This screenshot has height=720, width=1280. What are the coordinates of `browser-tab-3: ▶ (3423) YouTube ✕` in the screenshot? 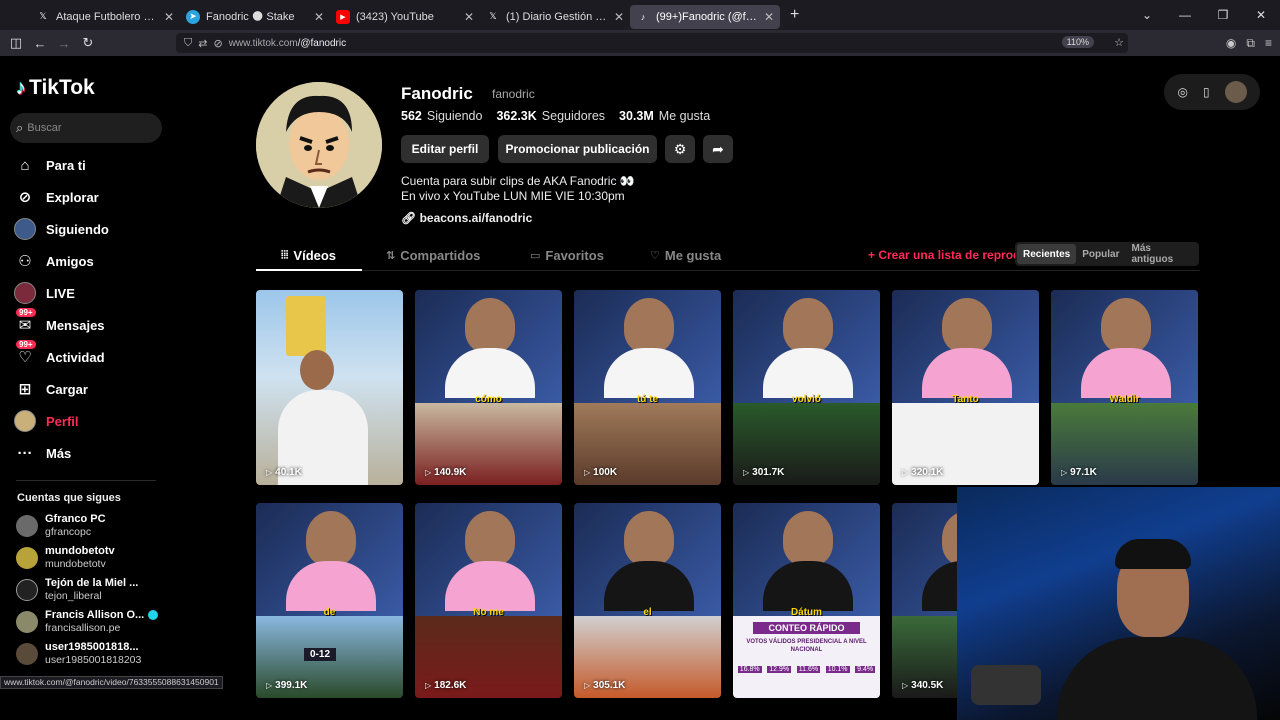 It's located at (405, 17).